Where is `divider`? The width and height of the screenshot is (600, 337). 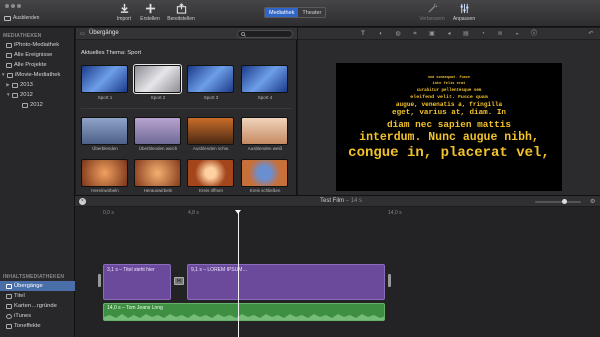 divider is located at coordinates (186, 108).